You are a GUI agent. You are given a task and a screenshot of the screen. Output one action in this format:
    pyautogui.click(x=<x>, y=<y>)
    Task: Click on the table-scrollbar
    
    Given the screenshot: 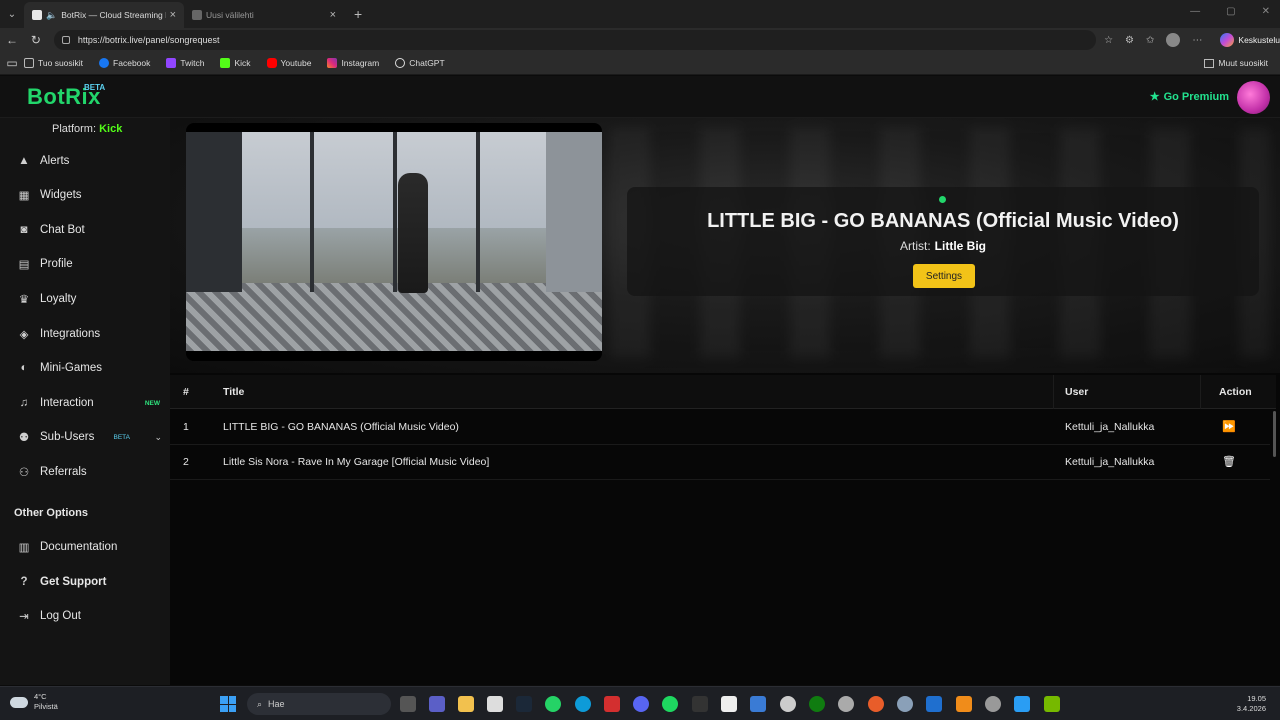 What is the action you would take?
    pyautogui.click(x=1274, y=434)
    